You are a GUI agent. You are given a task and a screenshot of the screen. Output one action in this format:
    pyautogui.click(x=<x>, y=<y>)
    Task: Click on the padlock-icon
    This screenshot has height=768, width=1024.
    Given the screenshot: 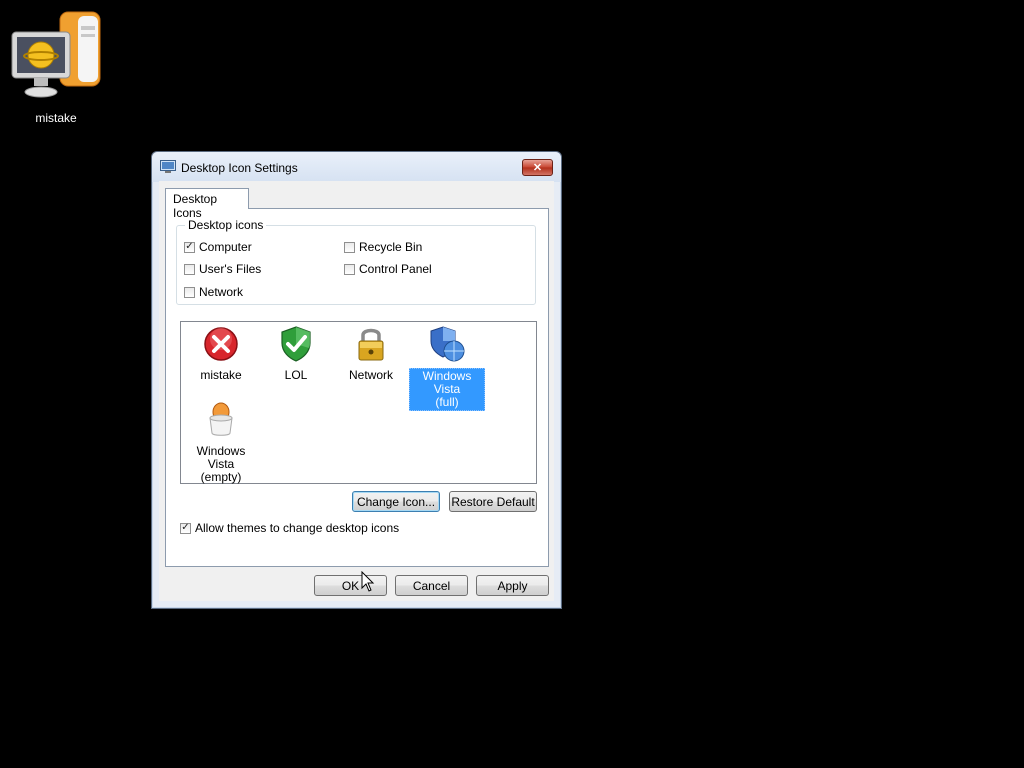 What is the action you would take?
    pyautogui.click(x=371, y=344)
    